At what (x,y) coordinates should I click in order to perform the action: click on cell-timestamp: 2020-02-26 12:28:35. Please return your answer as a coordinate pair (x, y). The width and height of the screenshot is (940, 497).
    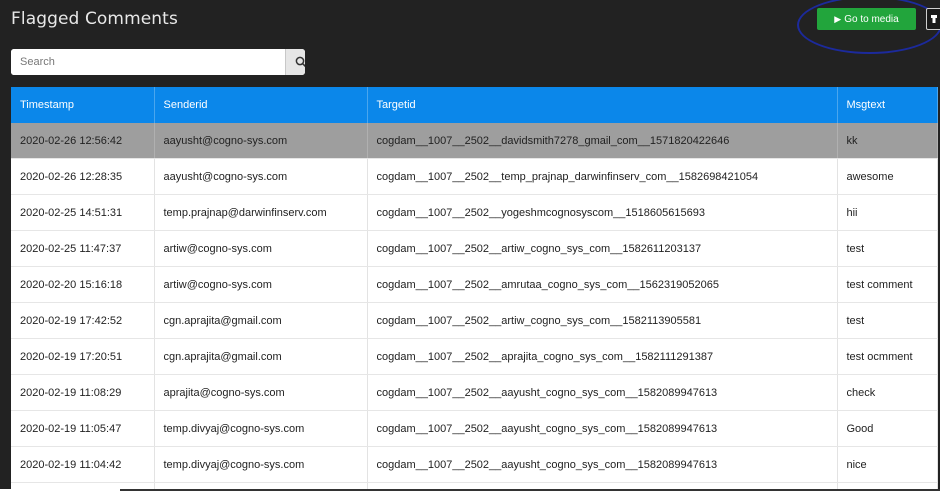
    Looking at the image, I should click on (83, 176).